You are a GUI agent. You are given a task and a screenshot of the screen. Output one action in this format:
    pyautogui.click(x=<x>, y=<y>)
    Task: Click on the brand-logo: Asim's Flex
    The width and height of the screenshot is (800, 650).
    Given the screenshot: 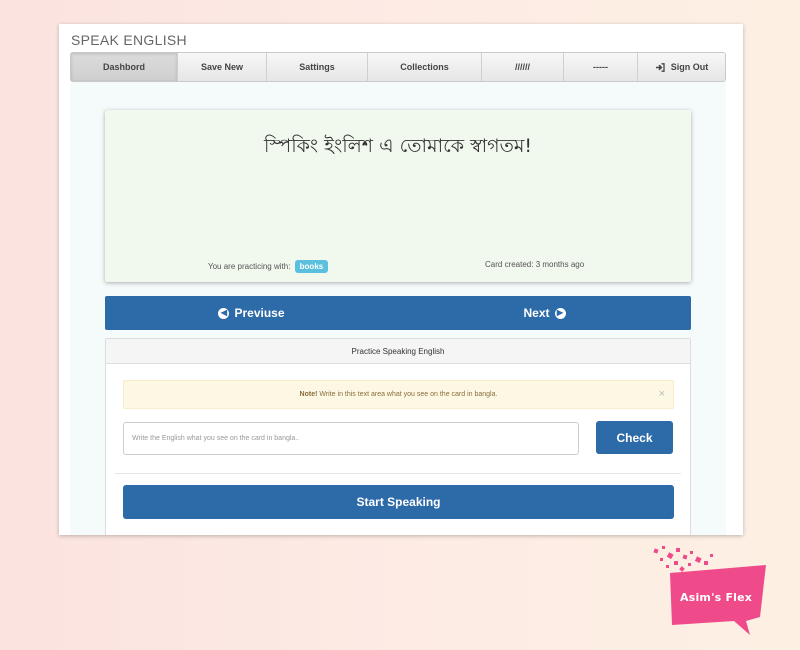 What is the action you would take?
    pyautogui.click(x=710, y=592)
    